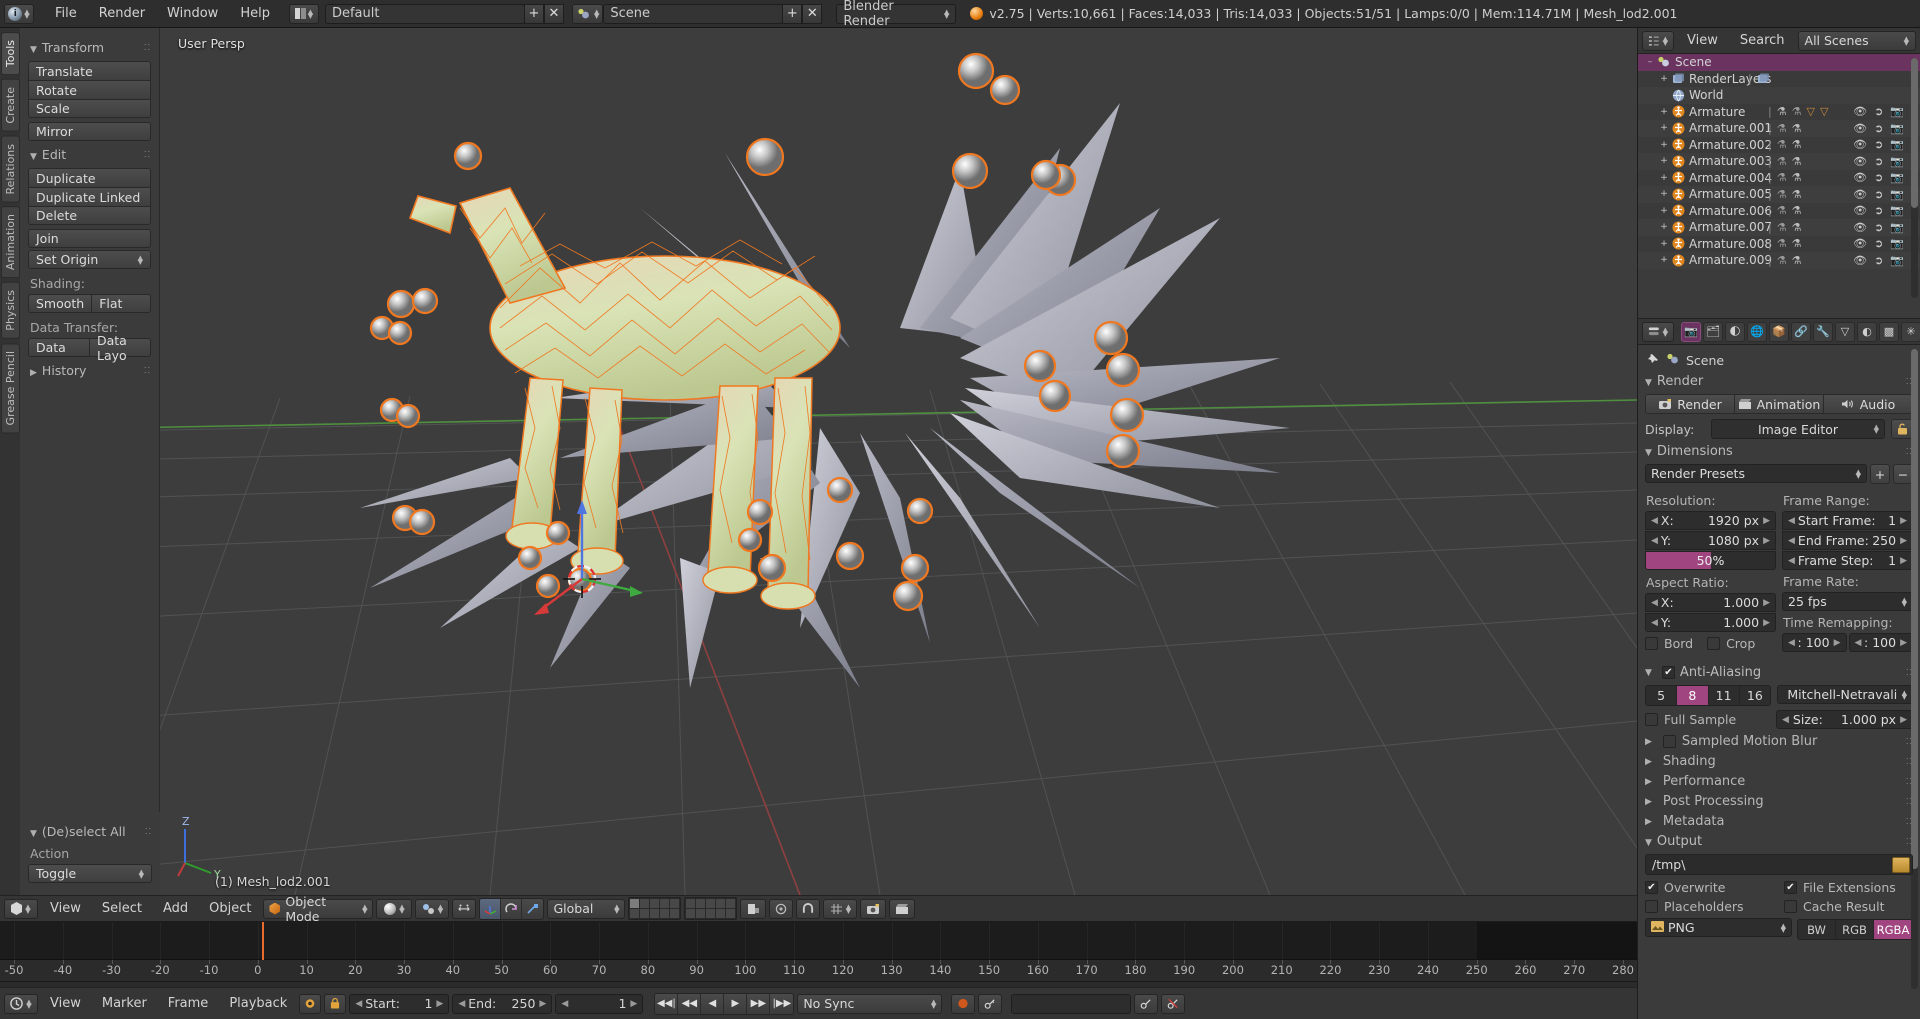 Image resolution: width=1920 pixels, height=1019 pixels. Describe the element at coordinates (89, 131) in the screenshot. I see `tool-mirror: Mirror` at that location.